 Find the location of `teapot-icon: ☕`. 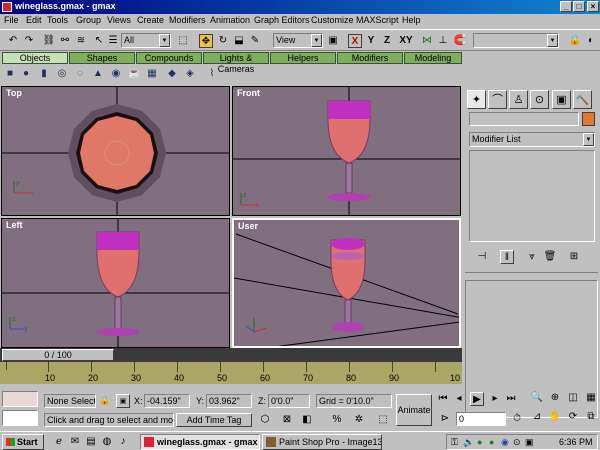

teapot-icon: ☕ is located at coordinates (134, 74).